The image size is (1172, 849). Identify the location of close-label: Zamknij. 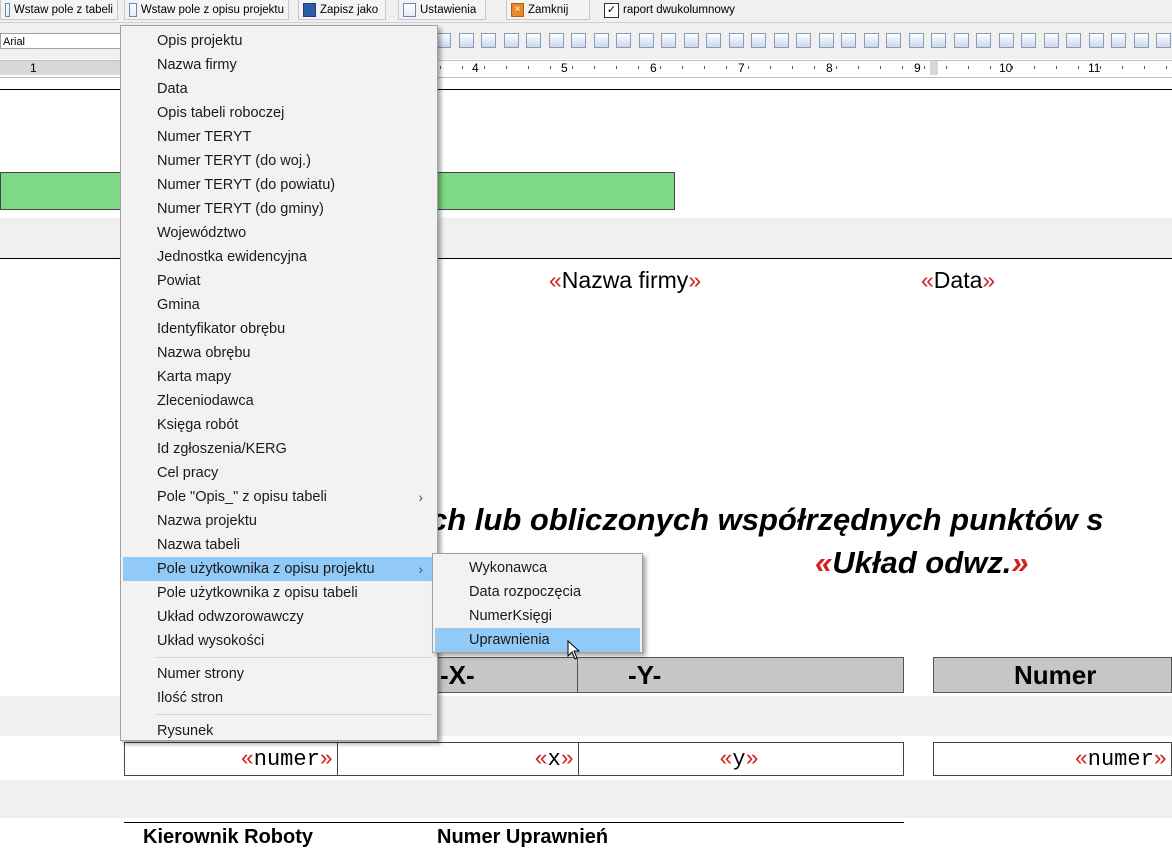
(548, 9).